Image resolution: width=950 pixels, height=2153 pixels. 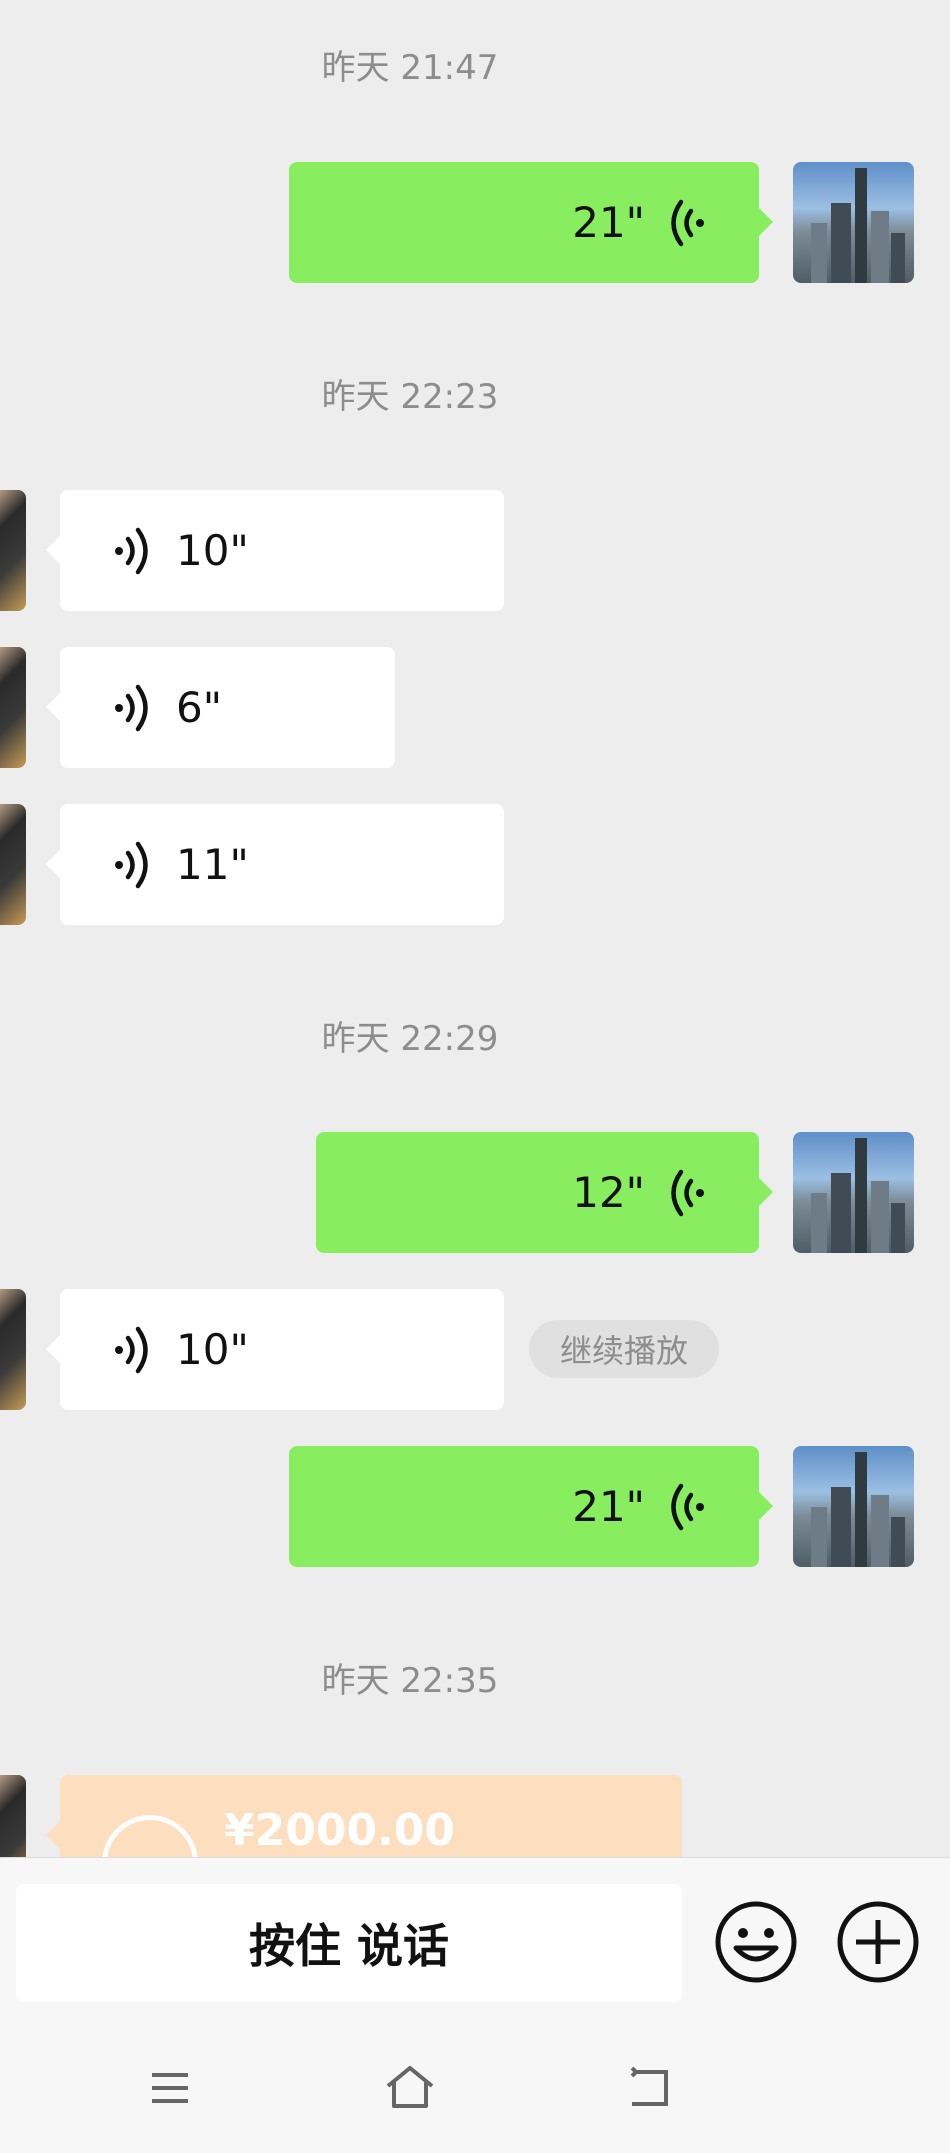 I want to click on back-icon, so click(x=650, y=2088).